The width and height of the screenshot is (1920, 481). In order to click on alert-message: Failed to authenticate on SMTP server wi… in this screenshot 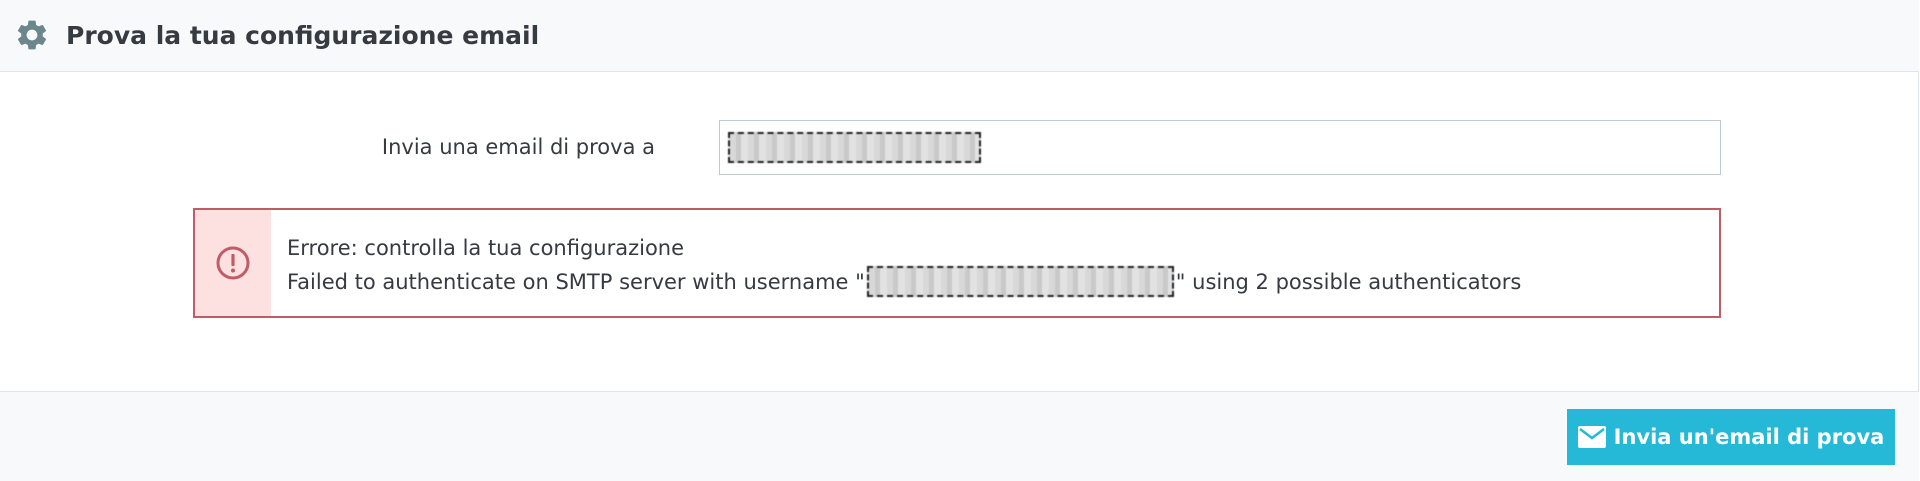, I will do `click(904, 281)`.